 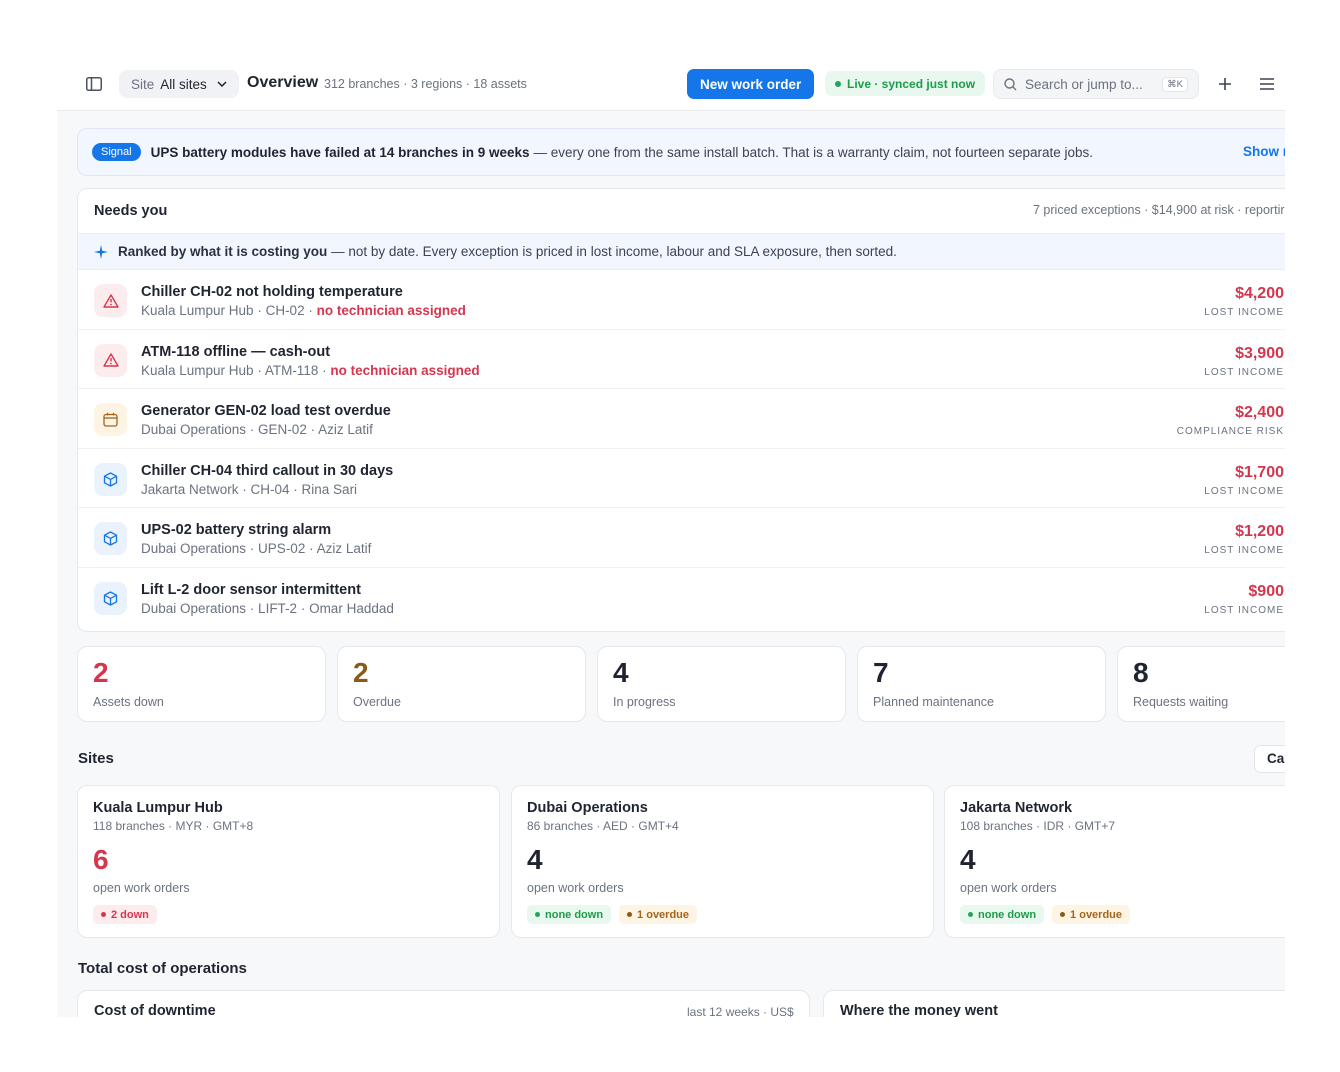 I want to click on site-name: Kuala Lumpur Hub, so click(x=158, y=808).